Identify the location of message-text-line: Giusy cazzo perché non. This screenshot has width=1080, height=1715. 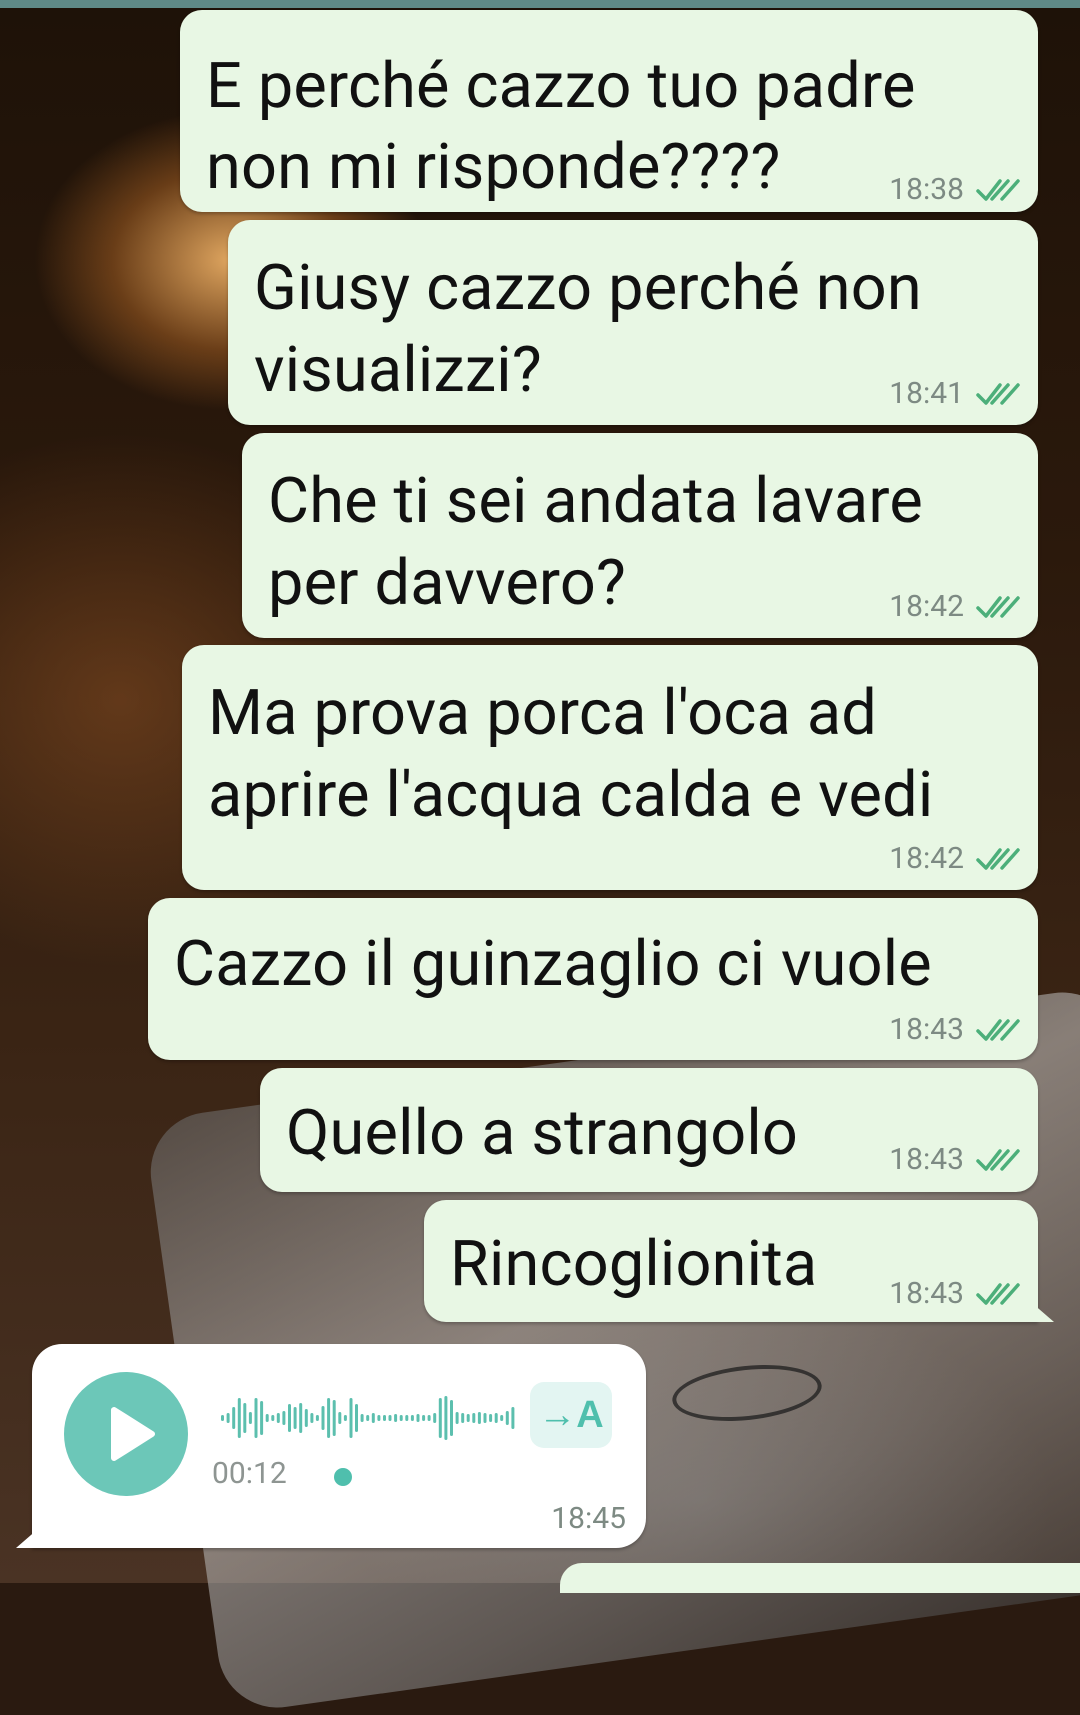
(588, 288).